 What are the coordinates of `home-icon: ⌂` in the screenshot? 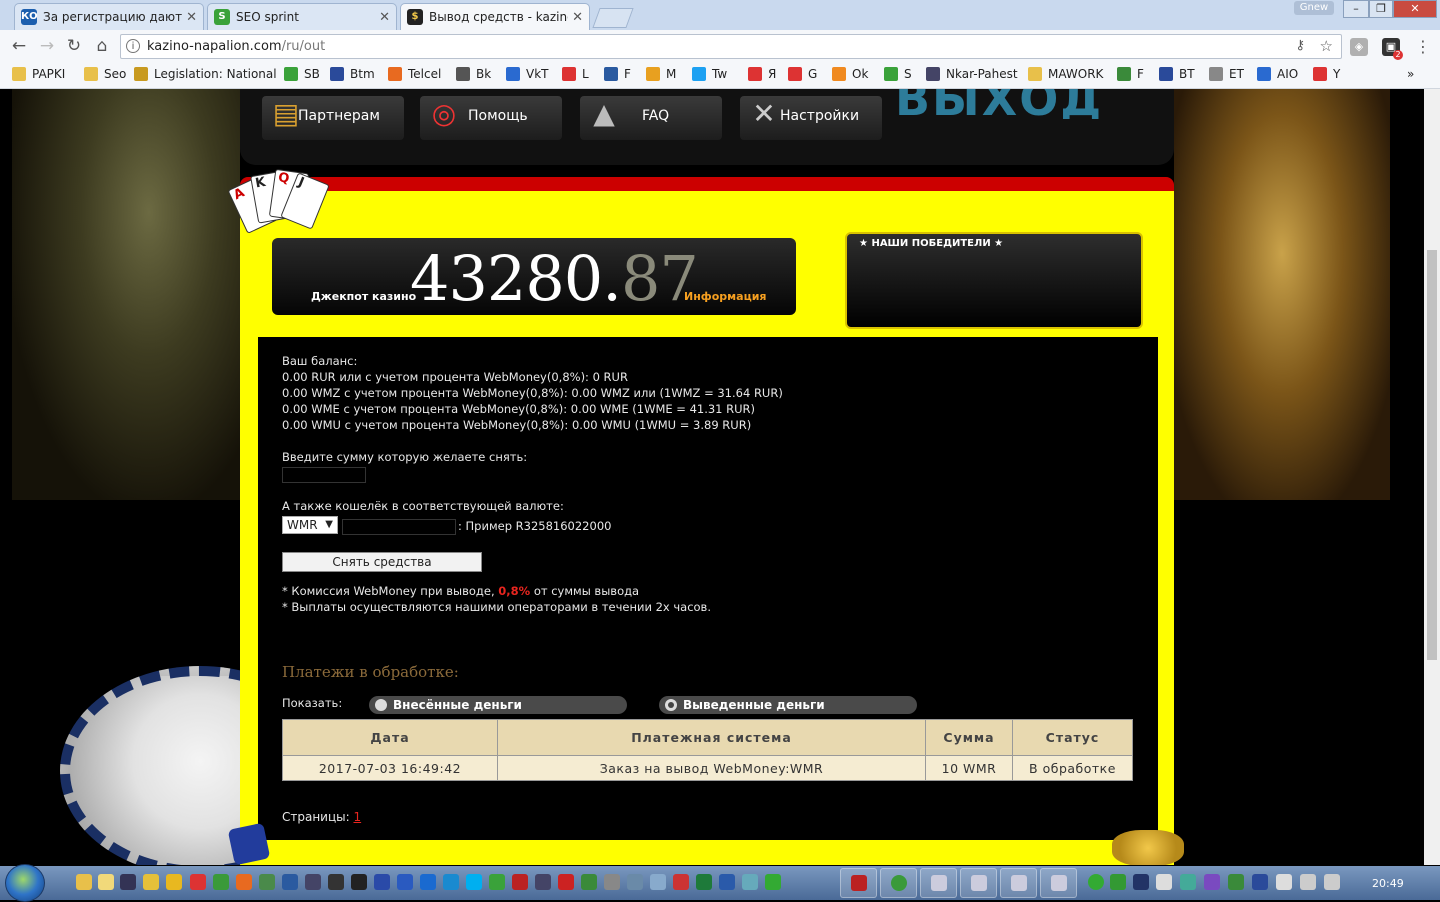 It's located at (102, 46).